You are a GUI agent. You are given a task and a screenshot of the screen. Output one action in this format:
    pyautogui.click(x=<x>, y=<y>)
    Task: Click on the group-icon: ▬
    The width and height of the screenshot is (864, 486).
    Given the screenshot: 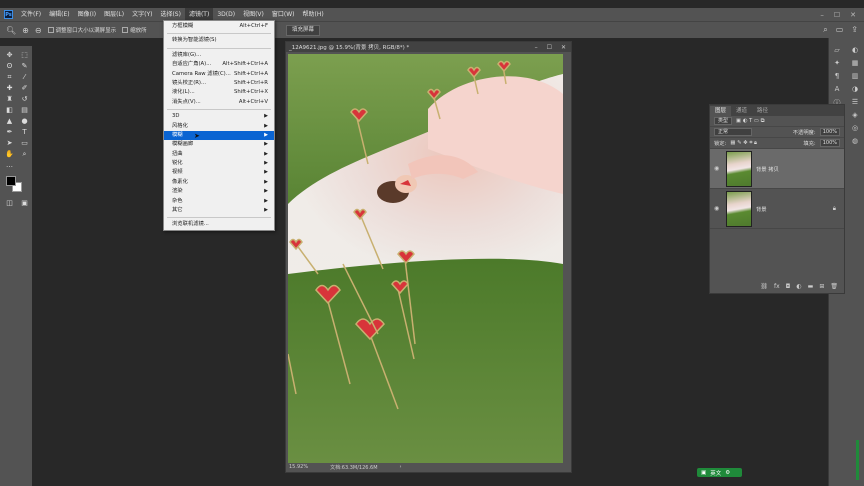 What is the action you would take?
    pyautogui.click(x=811, y=286)
    